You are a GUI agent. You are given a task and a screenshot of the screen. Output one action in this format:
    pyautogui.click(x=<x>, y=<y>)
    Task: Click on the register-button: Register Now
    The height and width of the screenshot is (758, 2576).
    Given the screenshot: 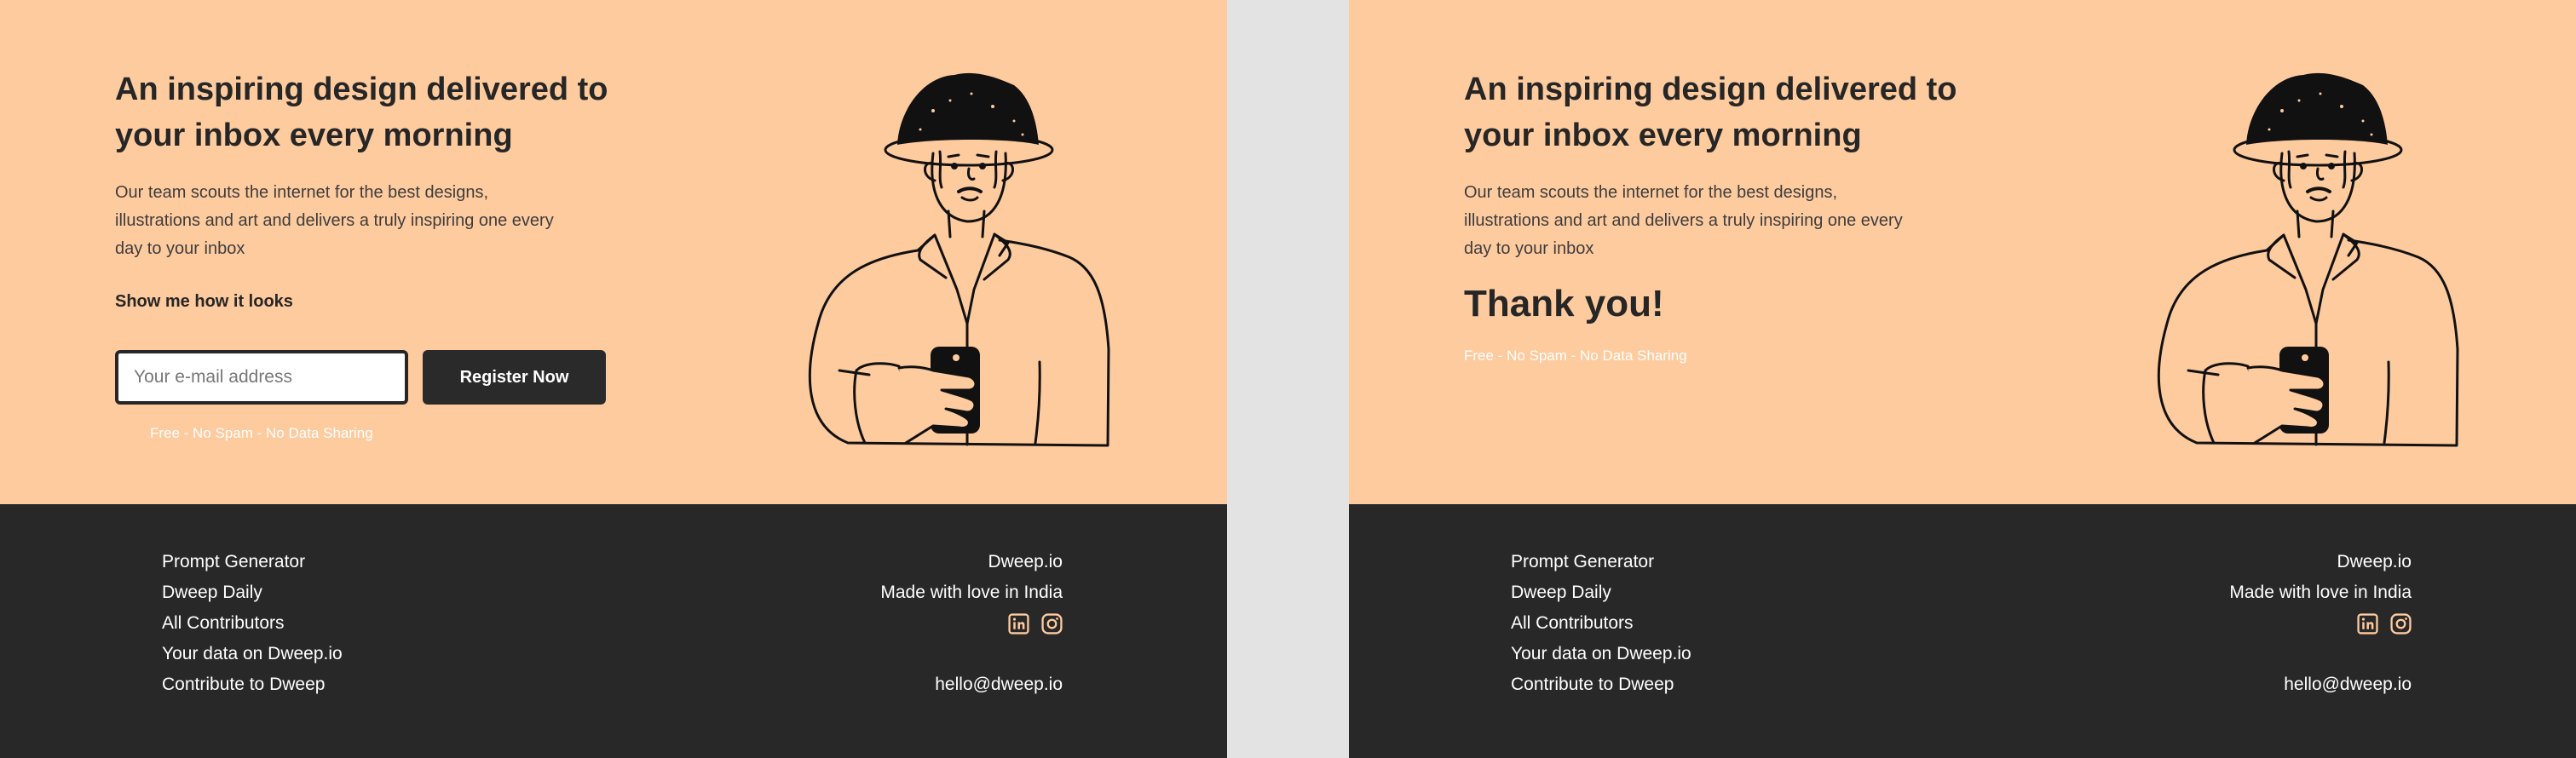 What is the action you would take?
    pyautogui.click(x=514, y=377)
    